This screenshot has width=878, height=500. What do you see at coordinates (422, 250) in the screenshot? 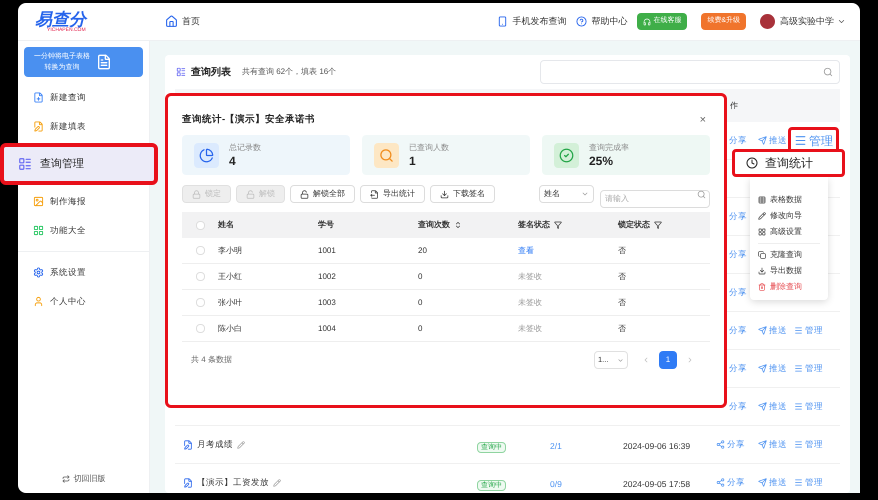
I see `table-cell: 20` at bounding box center [422, 250].